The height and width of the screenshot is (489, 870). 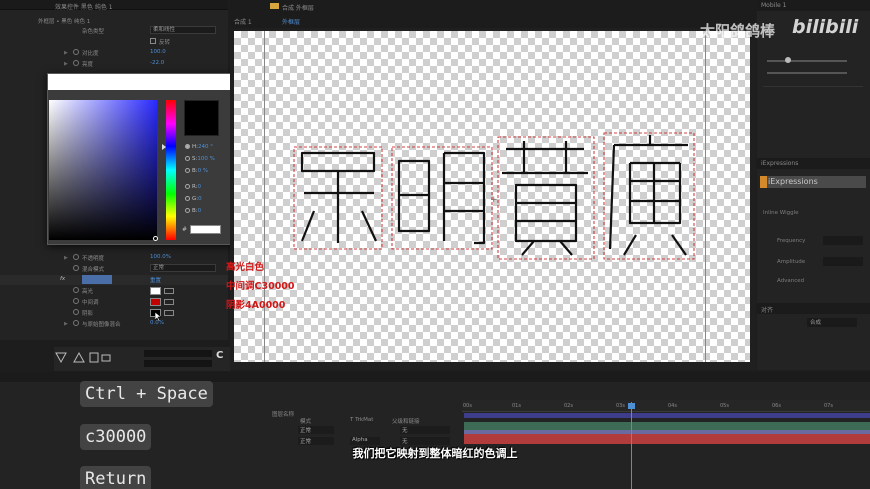 What do you see at coordinates (425, 430) in the screenshot?
I see `layer-1-parent: 无` at bounding box center [425, 430].